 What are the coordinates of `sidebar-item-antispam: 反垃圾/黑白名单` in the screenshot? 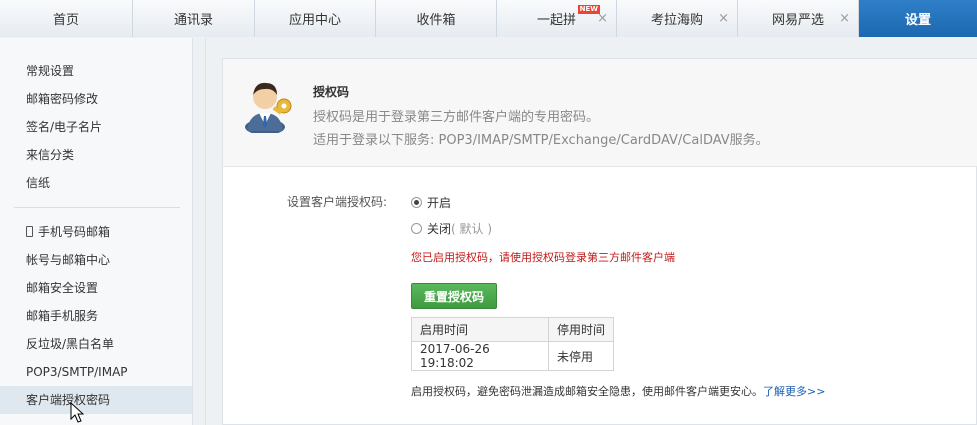 It's located at (96, 344).